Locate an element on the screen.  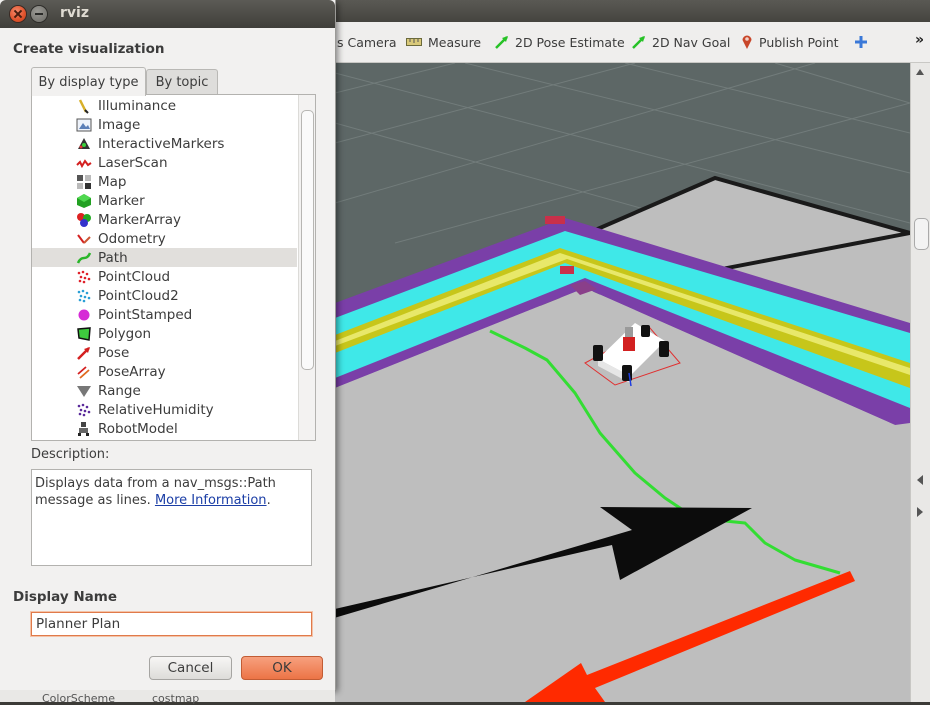
list-item-image: Image is located at coordinates (164, 124).